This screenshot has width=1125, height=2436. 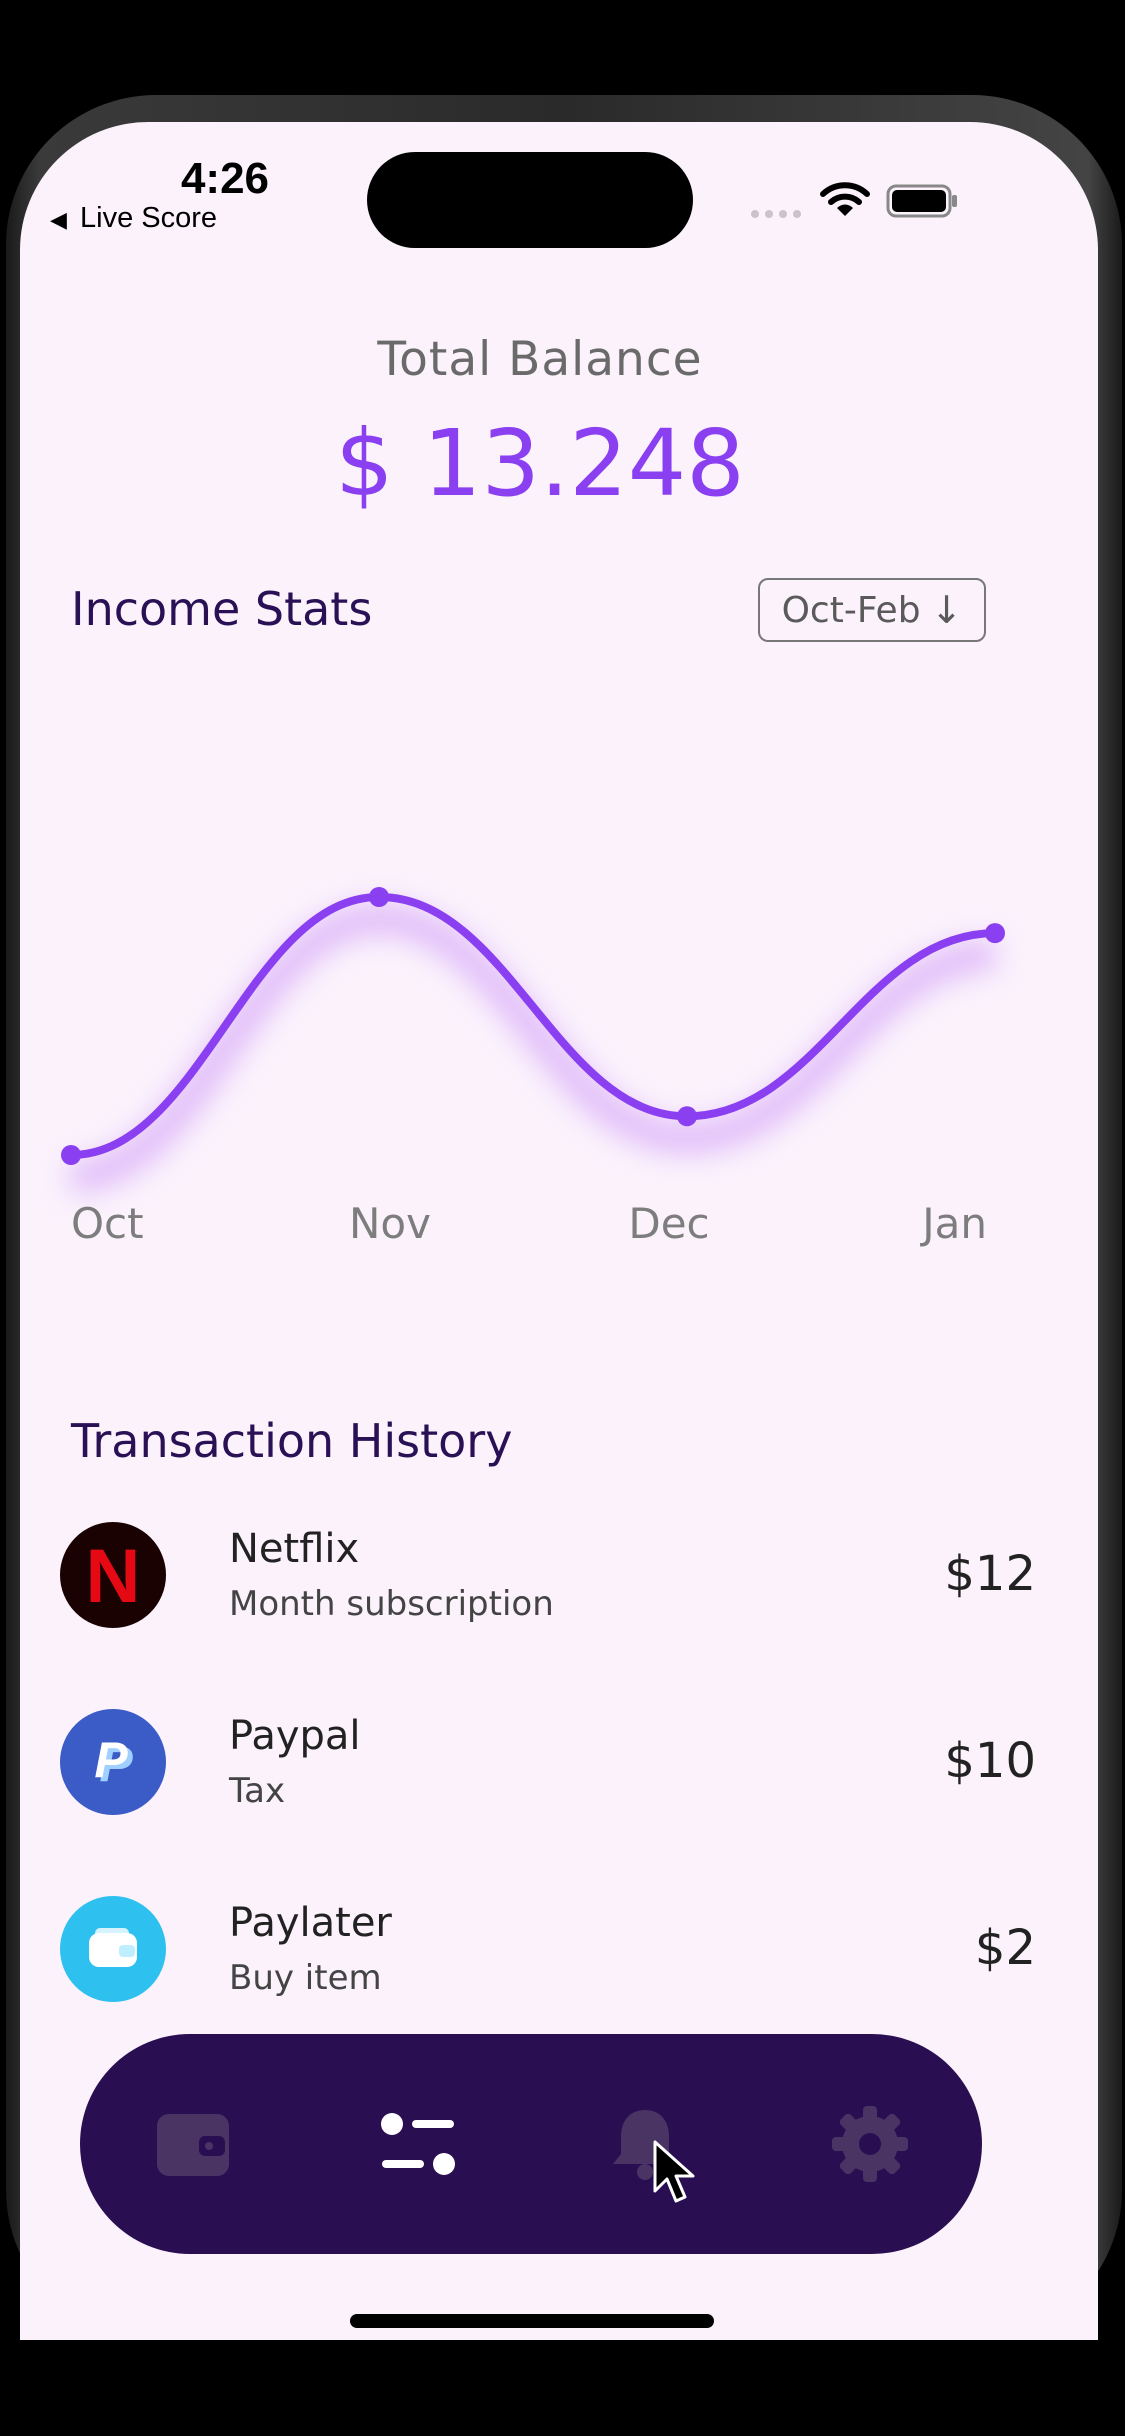 I want to click on transaction-name: Paylater, so click(x=310, y=1923).